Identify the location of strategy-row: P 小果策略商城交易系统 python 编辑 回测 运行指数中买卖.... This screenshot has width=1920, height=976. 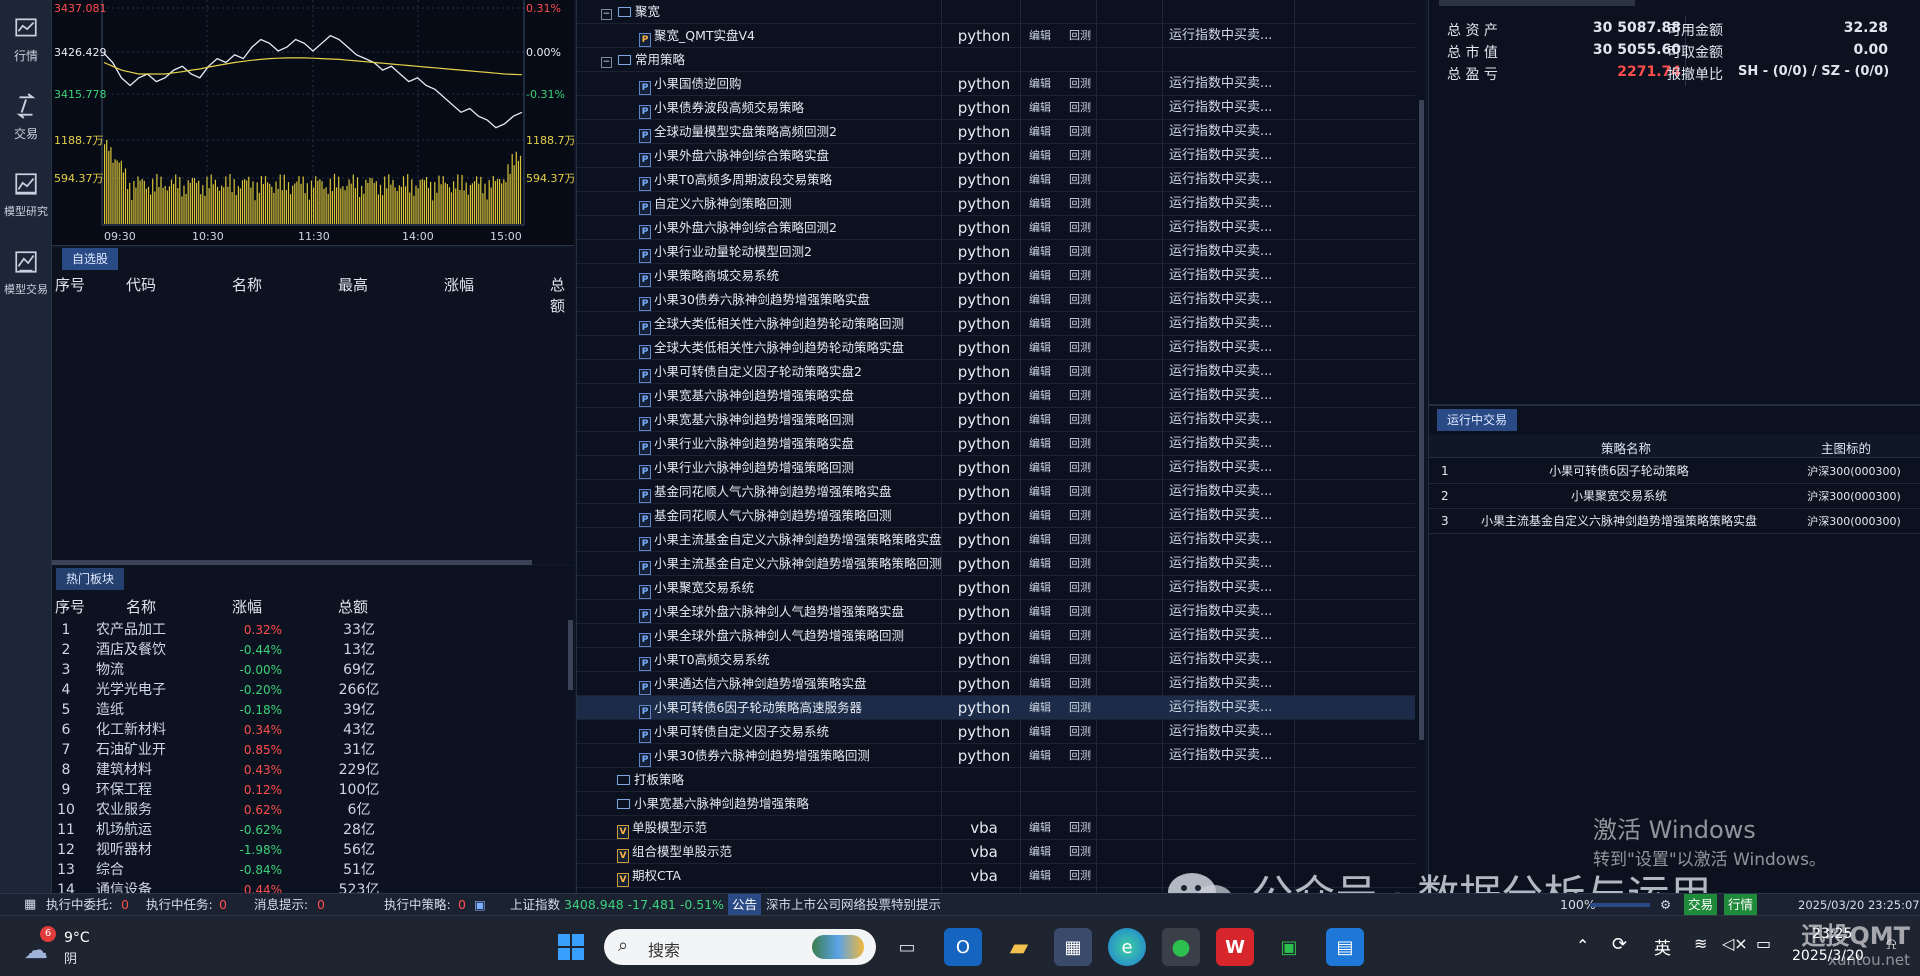
(996, 276).